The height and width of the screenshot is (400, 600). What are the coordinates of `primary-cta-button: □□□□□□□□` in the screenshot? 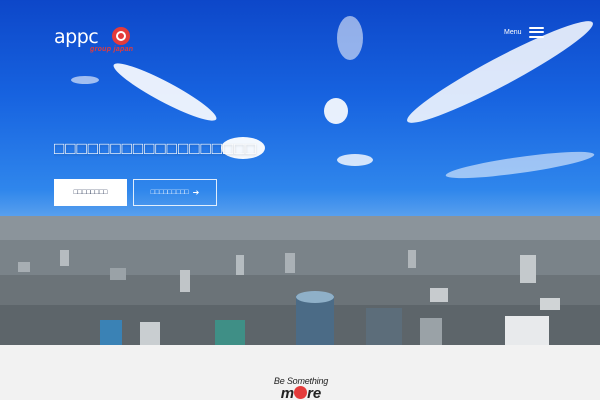 It's located at (90, 192).